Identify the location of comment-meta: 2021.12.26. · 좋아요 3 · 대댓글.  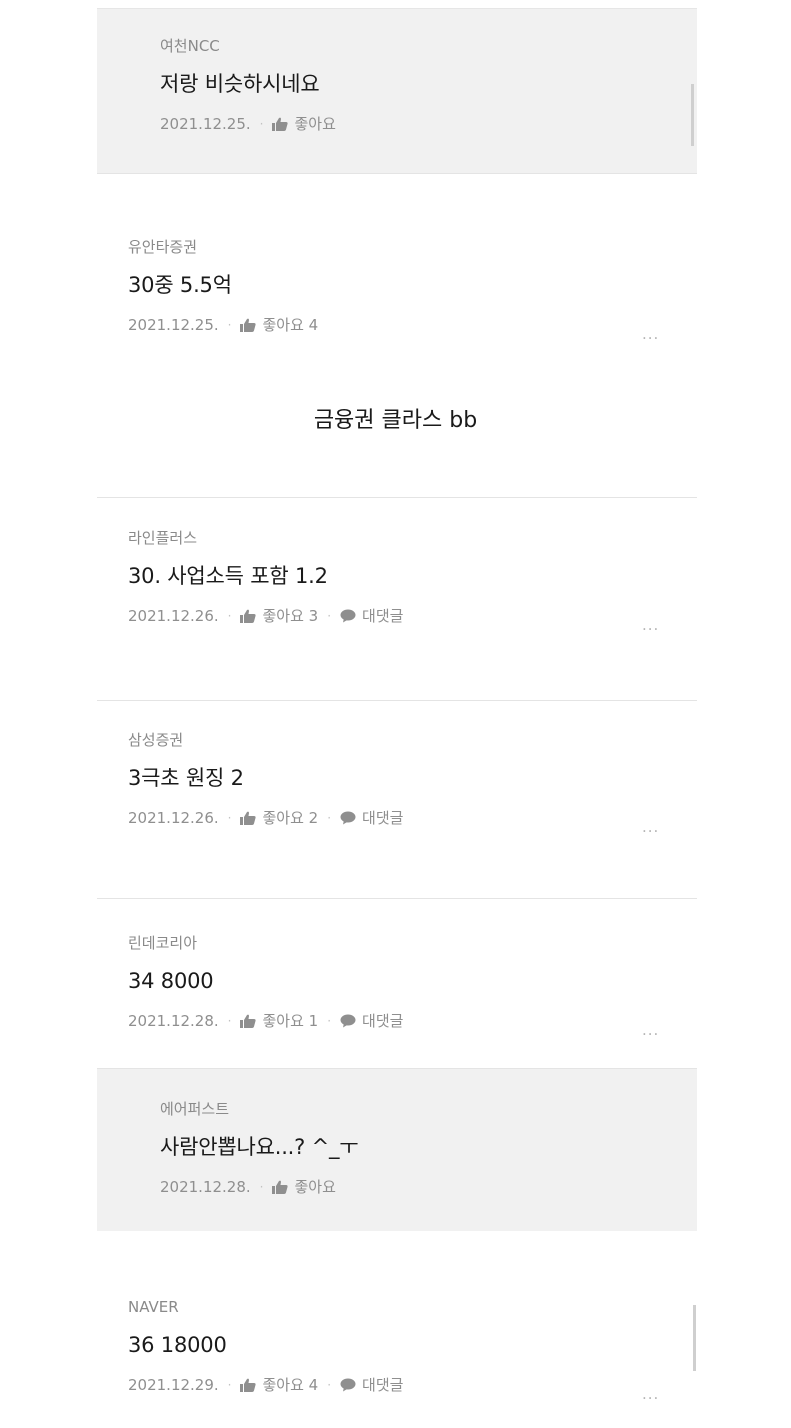
(265, 616).